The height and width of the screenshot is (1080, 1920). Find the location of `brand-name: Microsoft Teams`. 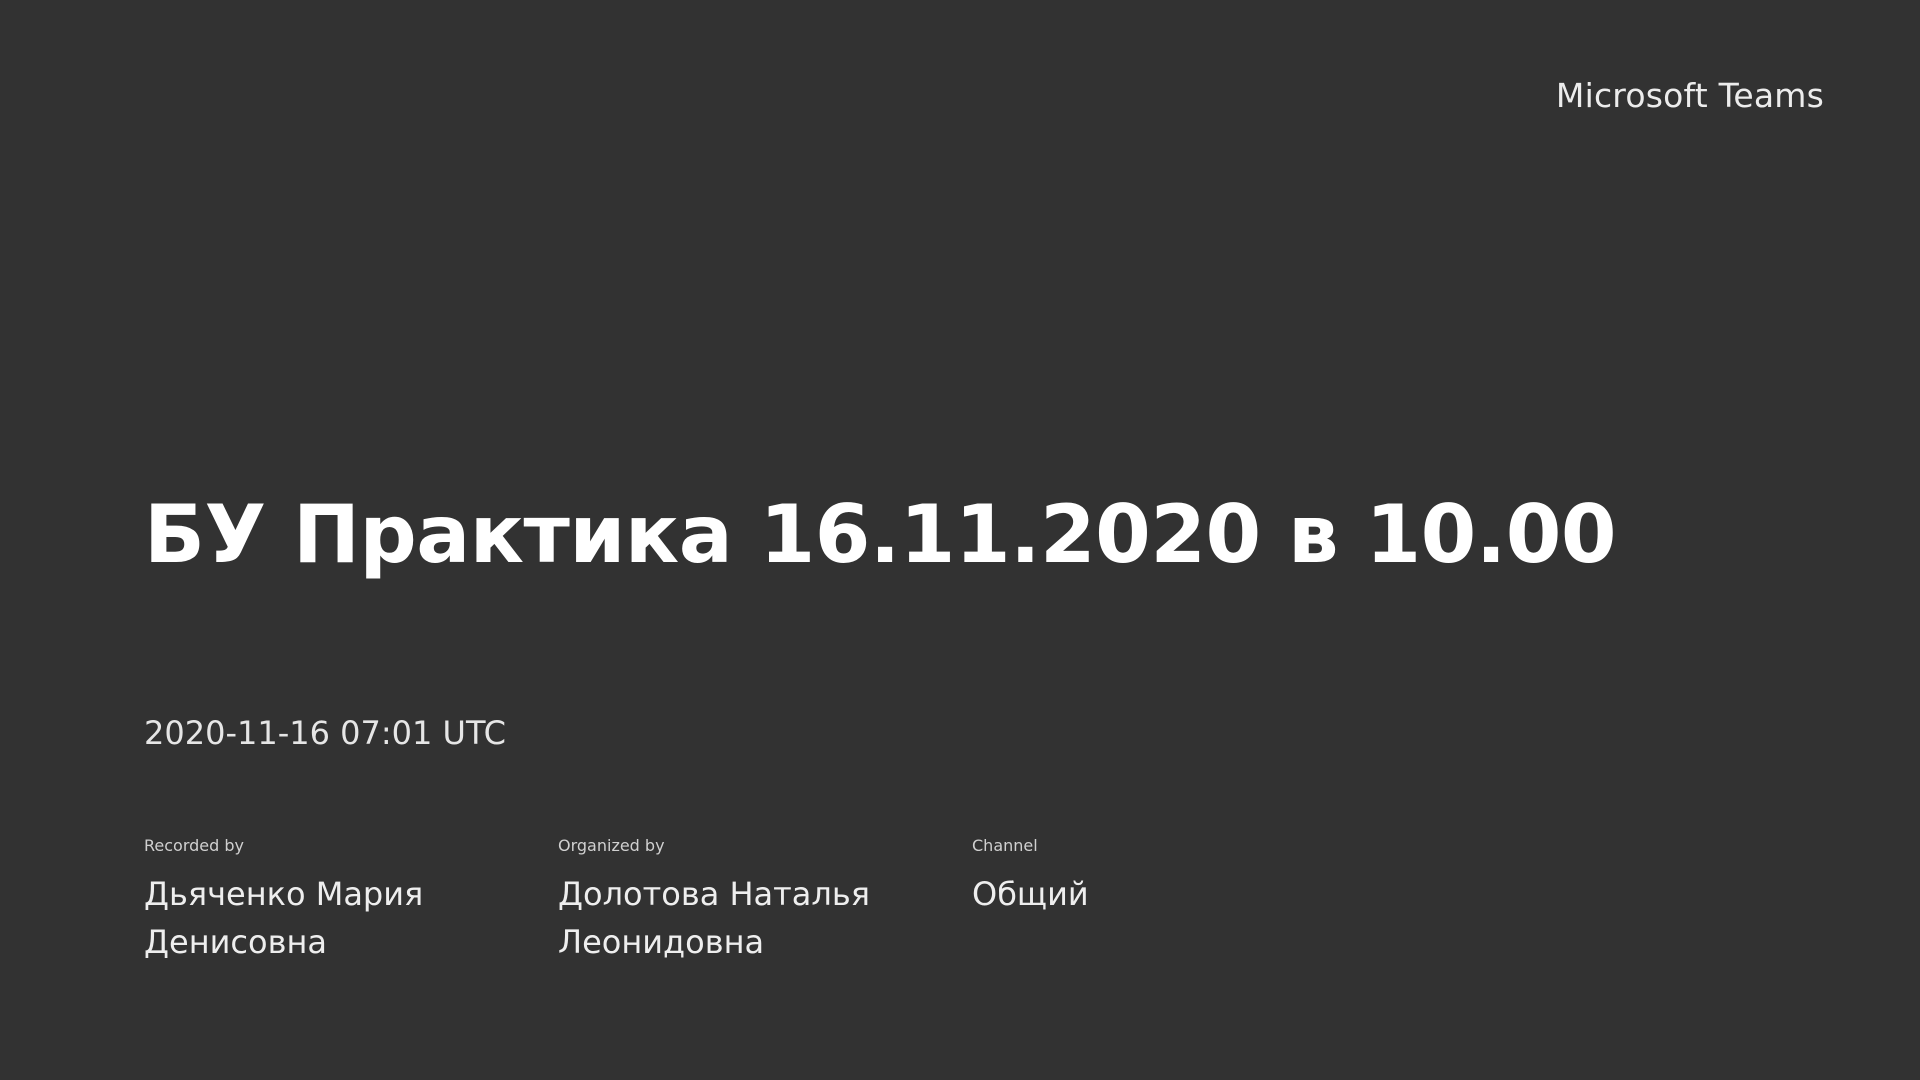

brand-name: Microsoft Teams is located at coordinates (1689, 95).